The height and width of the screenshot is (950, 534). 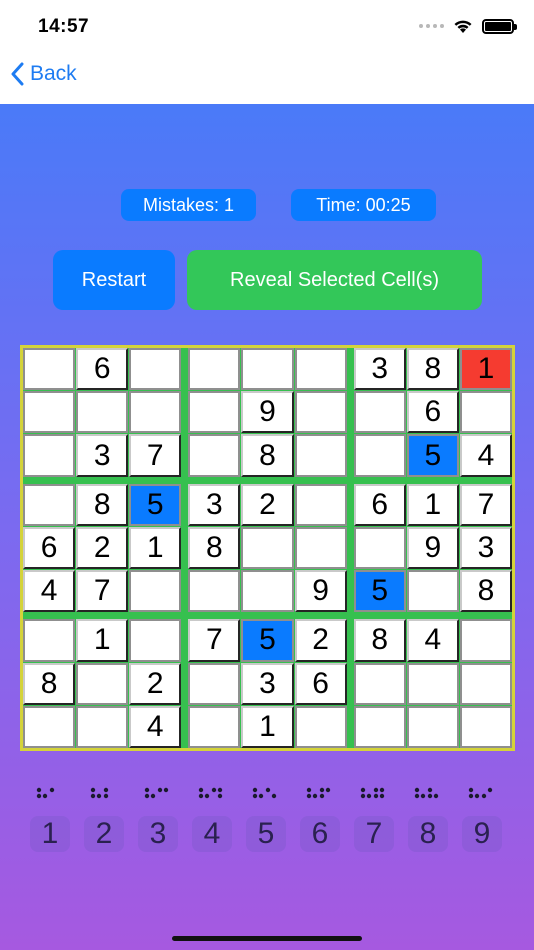 What do you see at coordinates (102, 726) in the screenshot?
I see `sudoku-cell-r9-c2` at bounding box center [102, 726].